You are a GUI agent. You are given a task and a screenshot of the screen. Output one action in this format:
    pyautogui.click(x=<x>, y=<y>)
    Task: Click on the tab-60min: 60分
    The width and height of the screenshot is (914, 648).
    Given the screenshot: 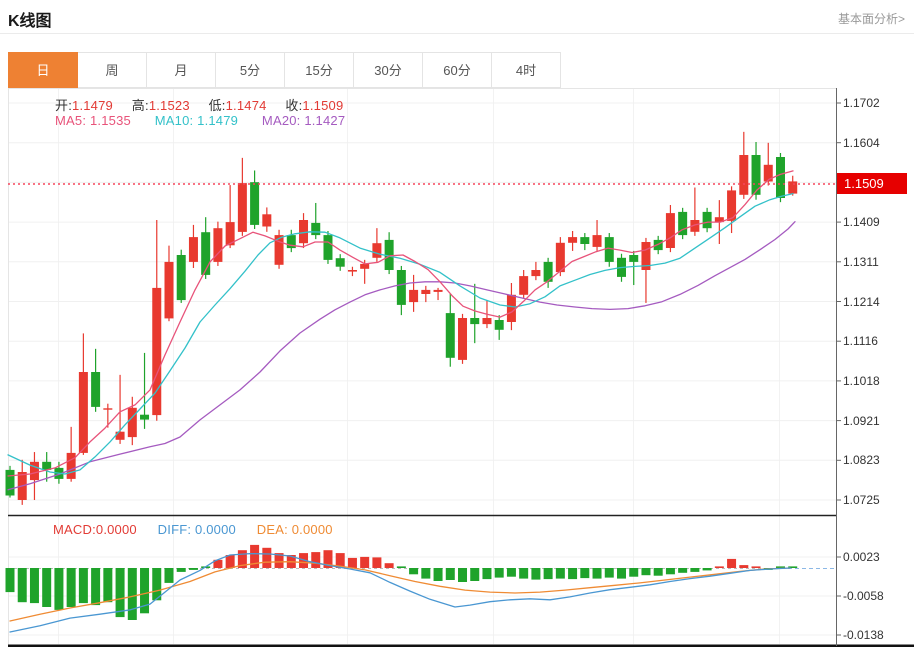 What is the action you would take?
    pyautogui.click(x=457, y=70)
    